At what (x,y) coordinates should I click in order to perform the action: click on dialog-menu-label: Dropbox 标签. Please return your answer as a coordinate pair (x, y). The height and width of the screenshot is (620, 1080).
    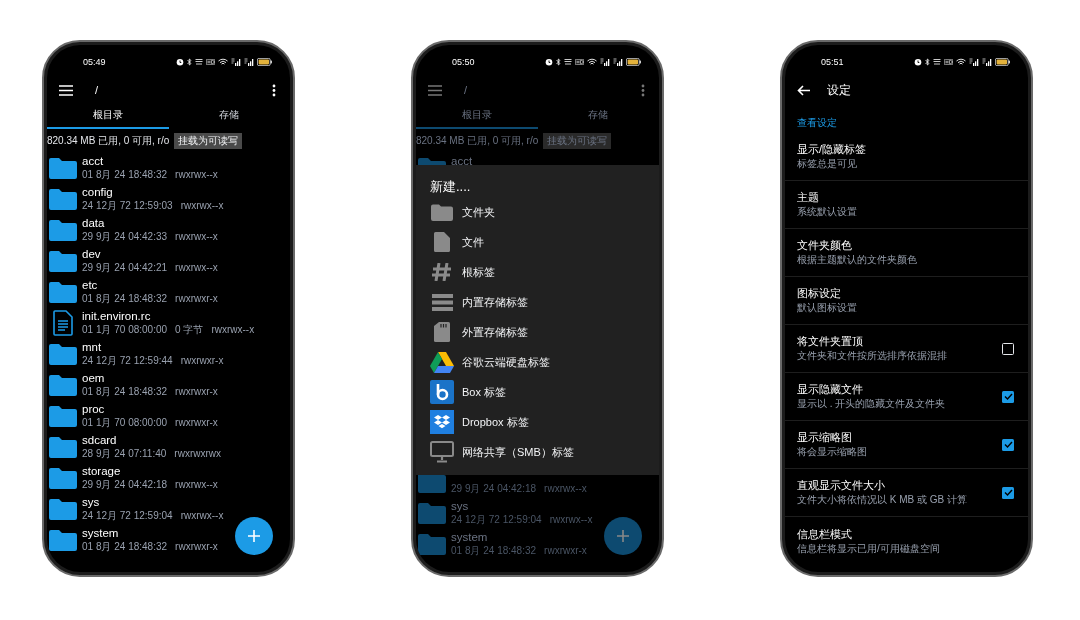
    Looking at the image, I should click on (495, 422).